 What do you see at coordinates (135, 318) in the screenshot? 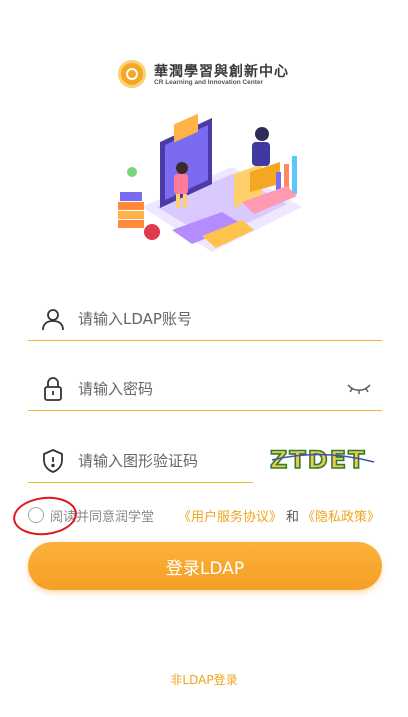
I see `username-input: 请输入LDAP账号` at bounding box center [135, 318].